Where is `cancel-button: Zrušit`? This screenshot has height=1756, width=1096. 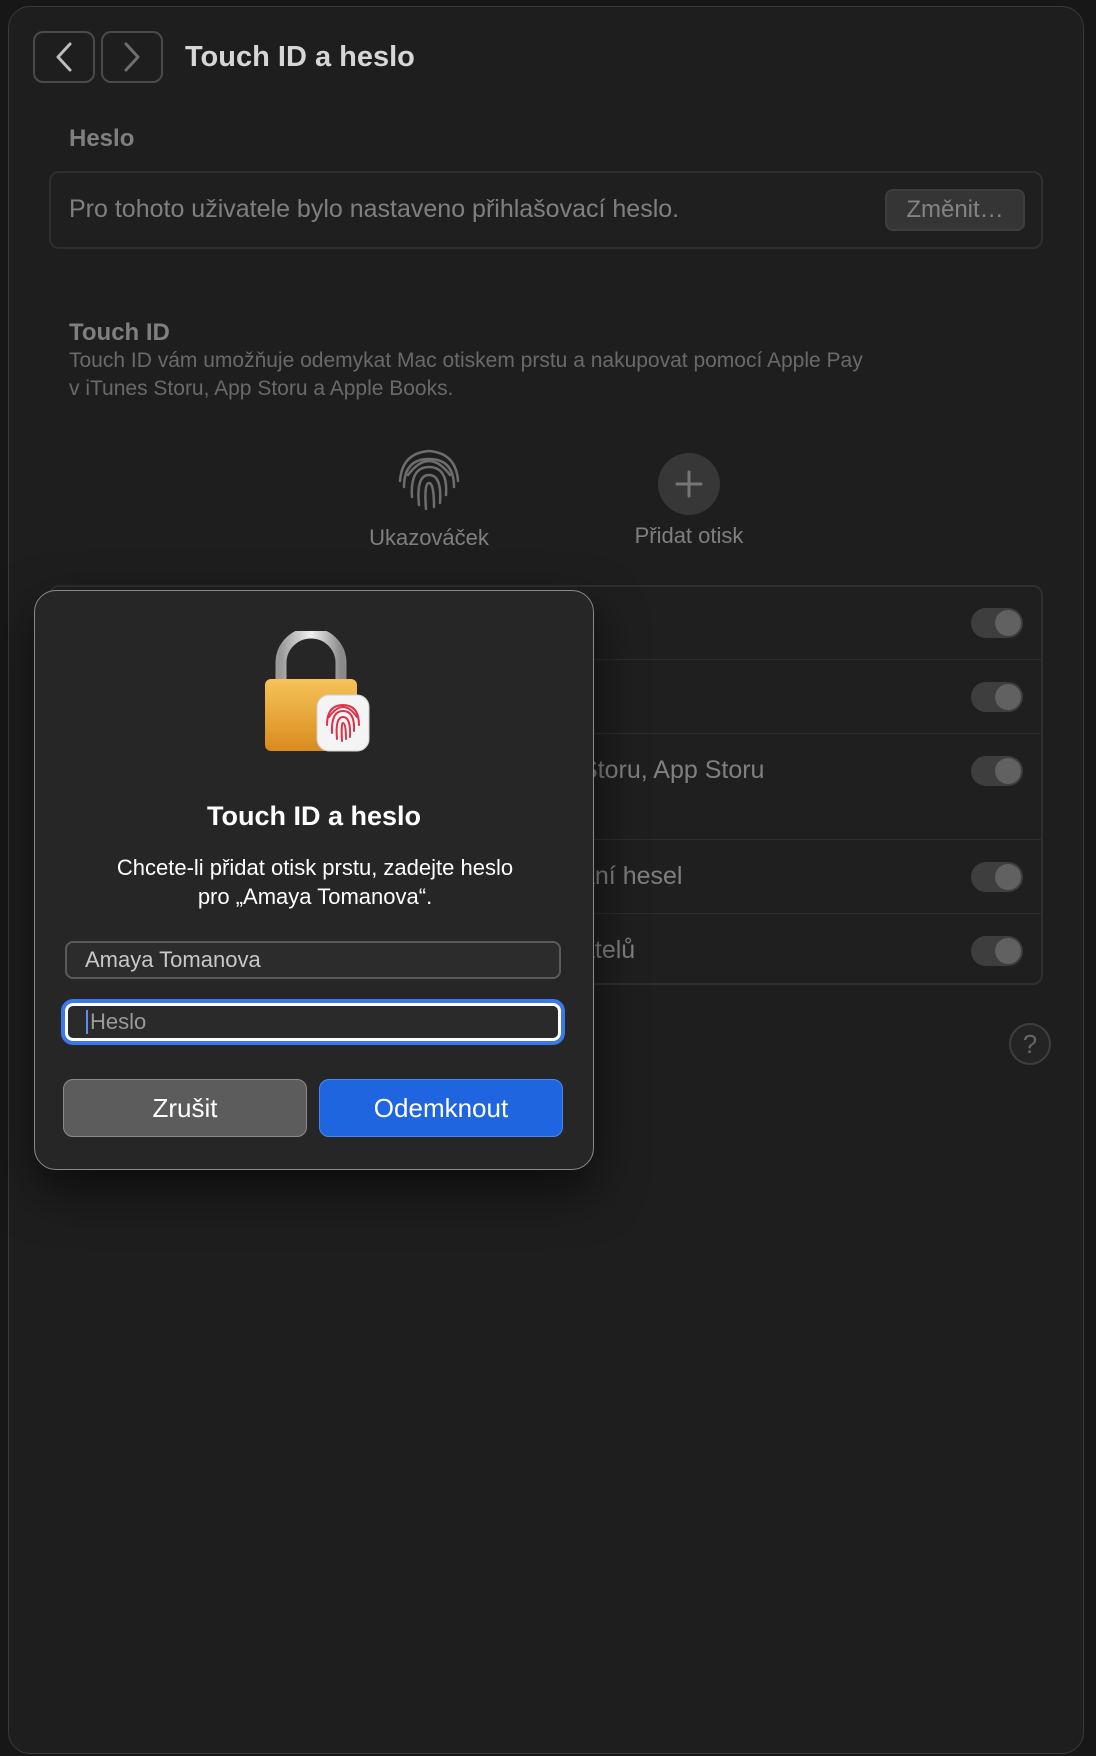
cancel-button: Zrušit is located at coordinates (185, 1108).